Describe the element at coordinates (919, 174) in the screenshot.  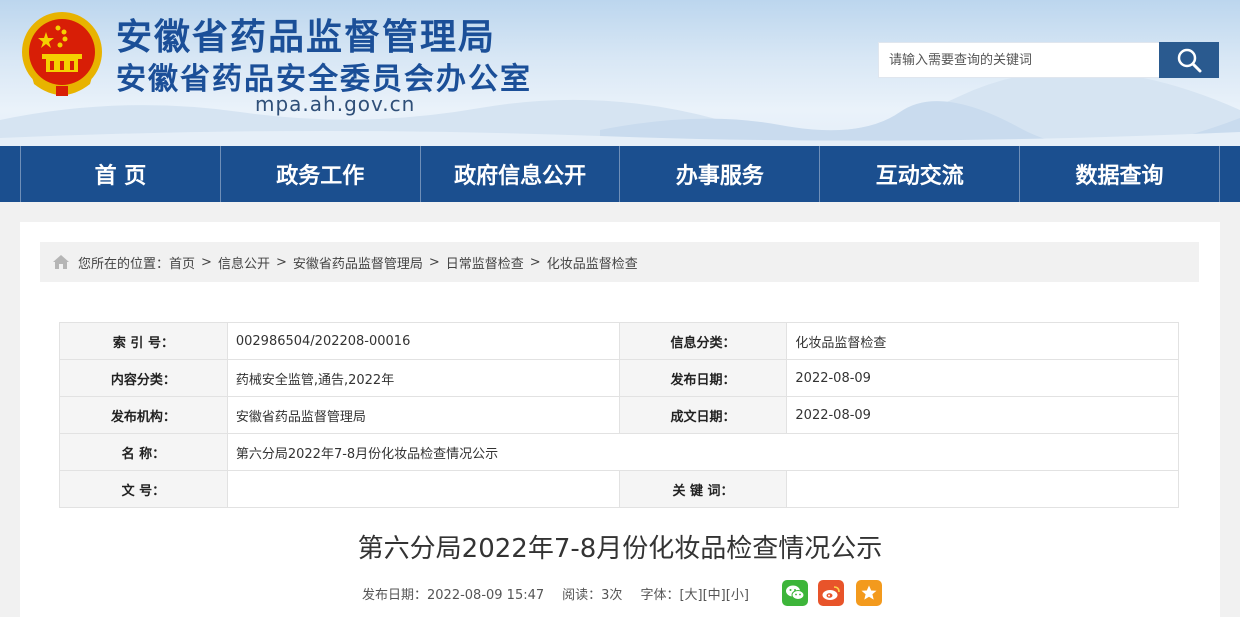
I see `nav-item-interaction: 互动交流` at that location.